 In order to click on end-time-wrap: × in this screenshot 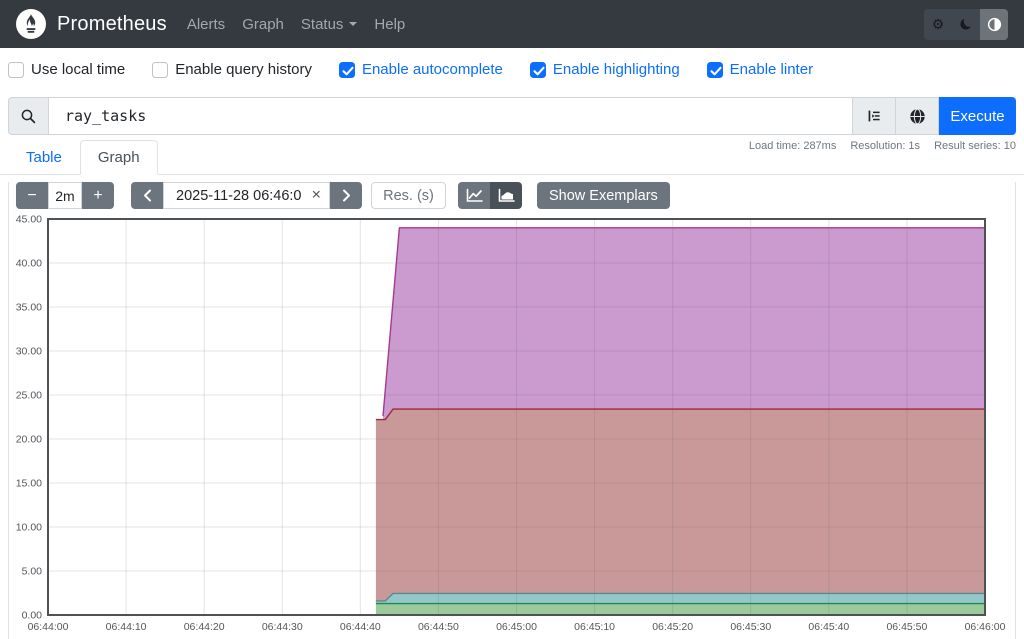, I will do `click(246, 195)`.